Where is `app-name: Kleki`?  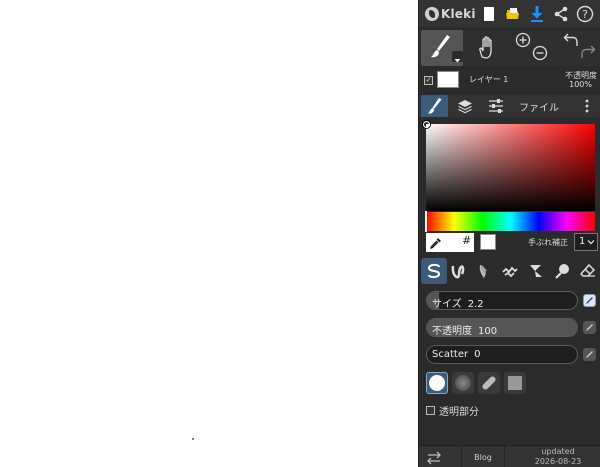 app-name: Kleki is located at coordinates (458, 13).